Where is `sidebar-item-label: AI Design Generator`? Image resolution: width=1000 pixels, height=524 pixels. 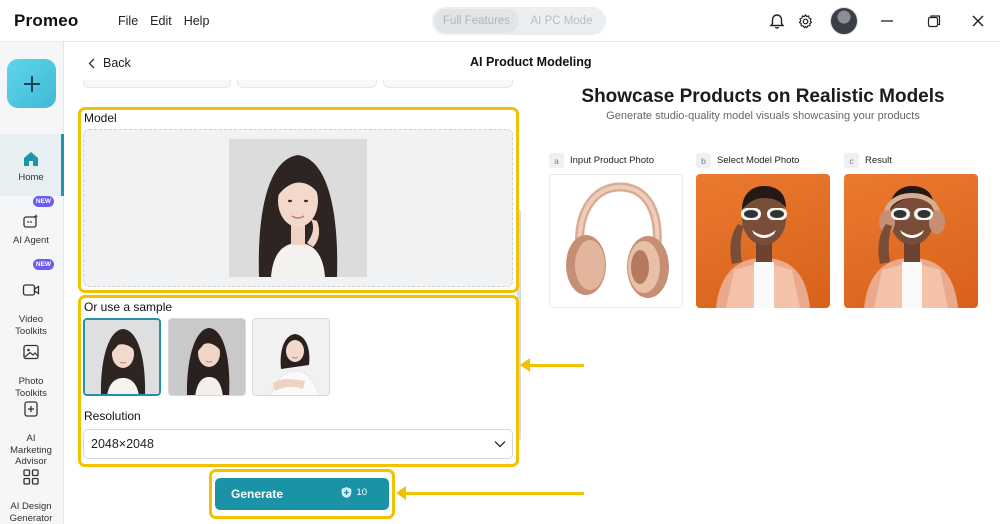 sidebar-item-label: AI Design Generator is located at coordinates (31, 512).